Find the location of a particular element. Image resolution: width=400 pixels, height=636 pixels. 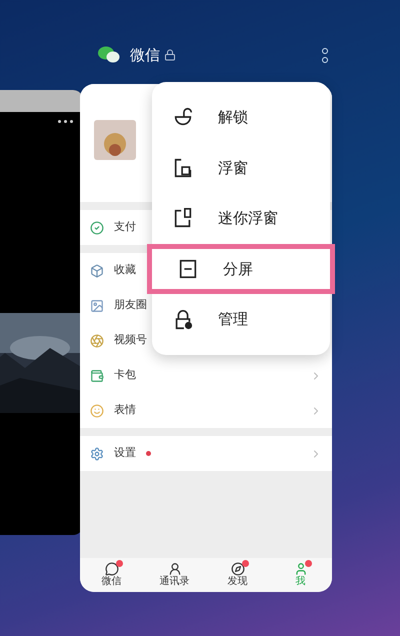

row-label: 设置 is located at coordinates (125, 453).